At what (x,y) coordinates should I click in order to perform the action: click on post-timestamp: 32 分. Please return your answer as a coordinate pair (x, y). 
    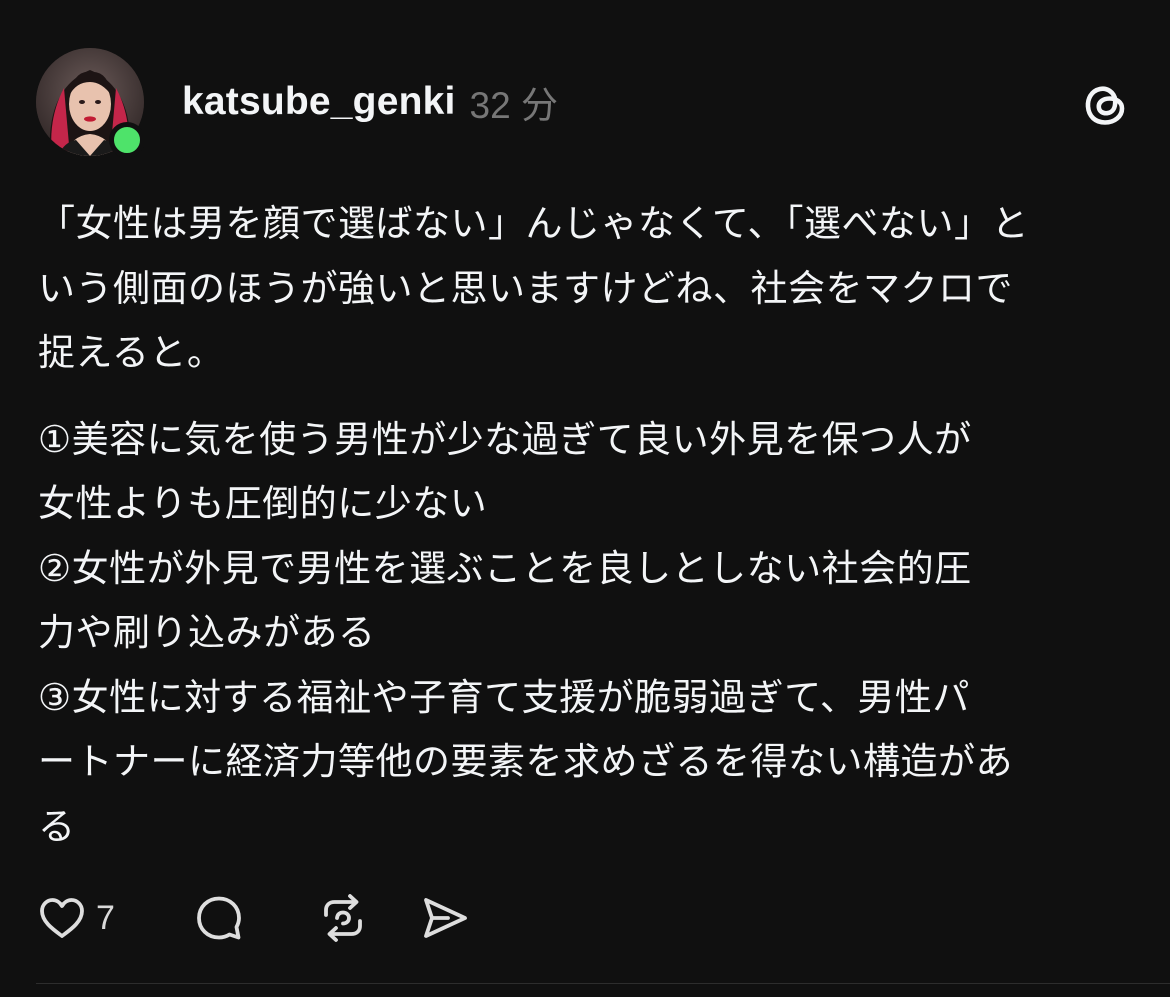
    Looking at the image, I should click on (513, 105).